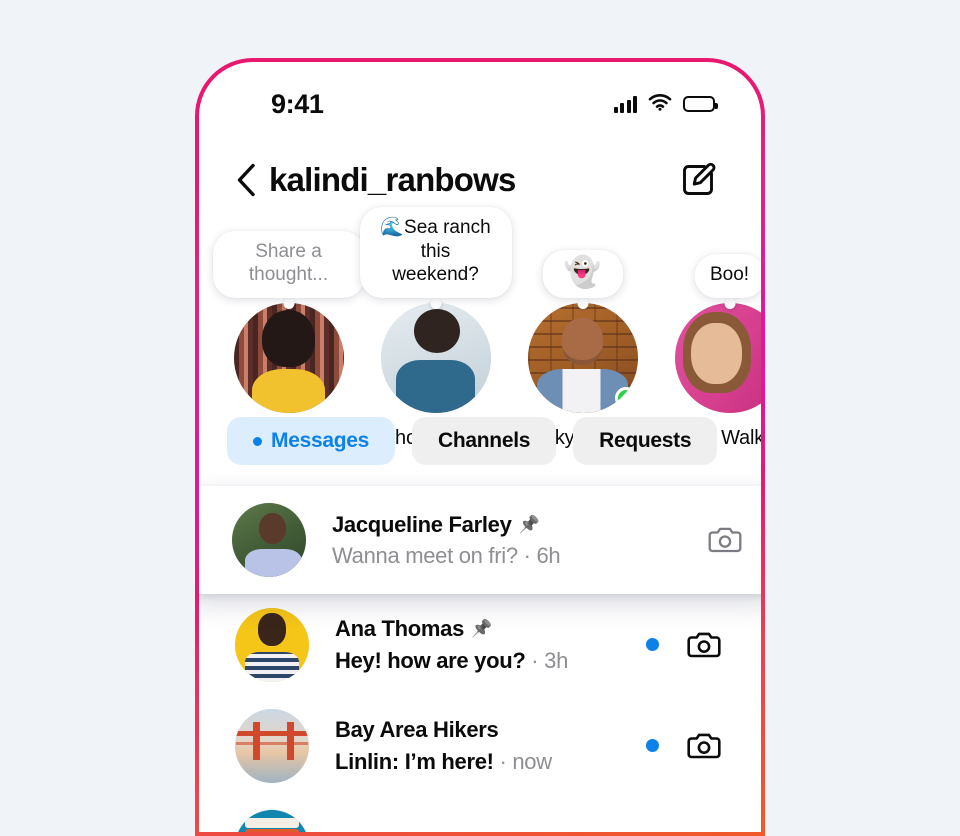  I want to click on preview-text: Linlin: I’m here!, so click(414, 761).